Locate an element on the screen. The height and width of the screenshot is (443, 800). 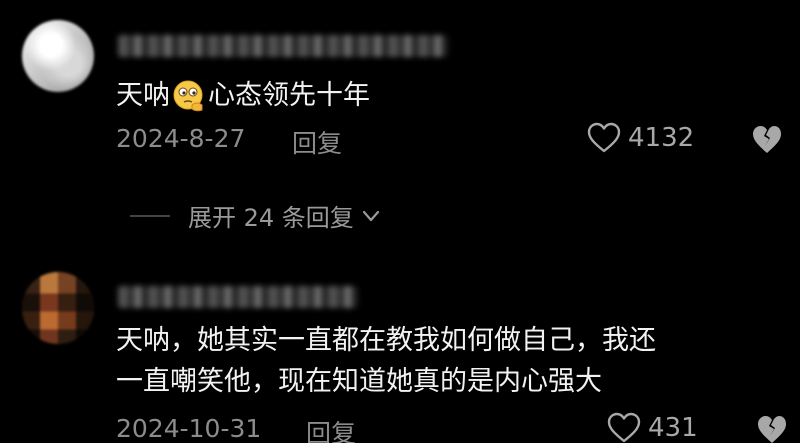
comment-text-part: 心态领先十年 is located at coordinates (289, 95).